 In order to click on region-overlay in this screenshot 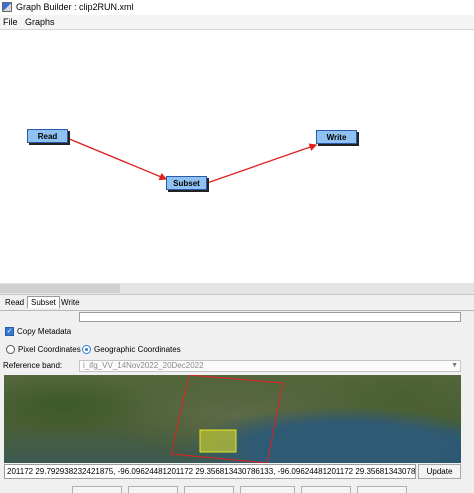, I will do `click(227, 419)`.